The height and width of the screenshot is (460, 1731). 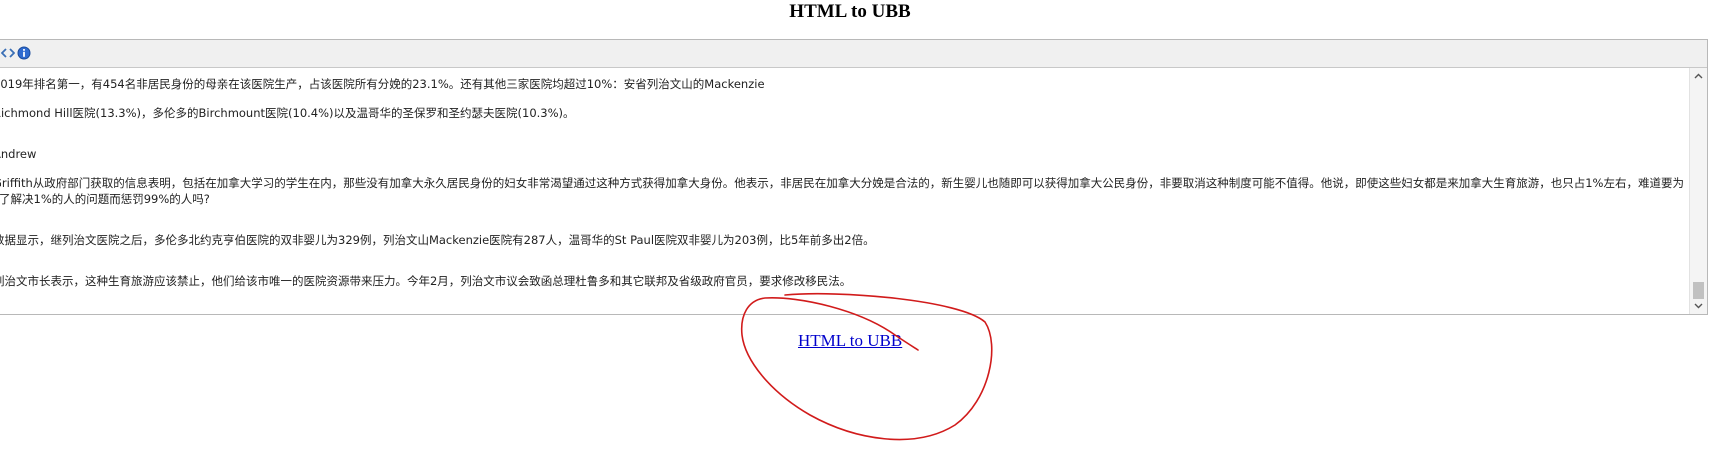 What do you see at coordinates (850, 11) in the screenshot?
I see `page-title: HTML to UBB` at bounding box center [850, 11].